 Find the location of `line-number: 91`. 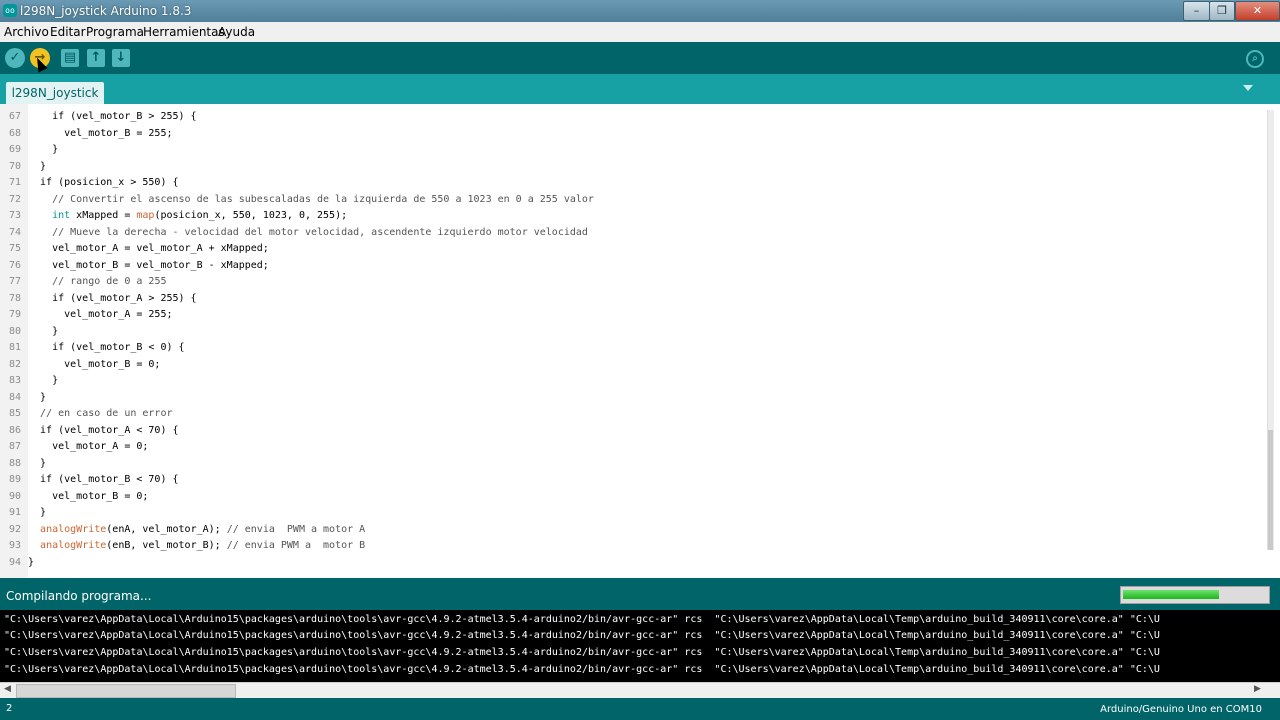

line-number: 91 is located at coordinates (14, 512).